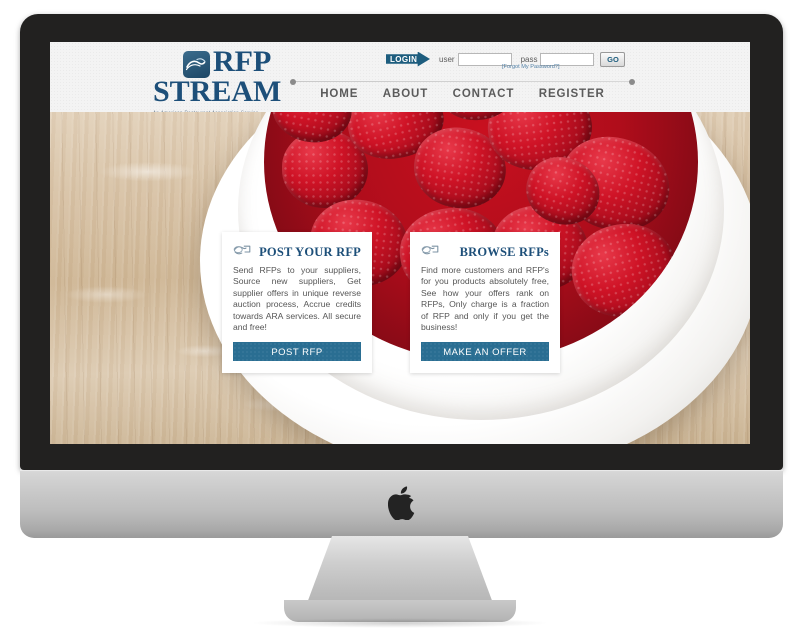 This screenshot has width=800, height=638. I want to click on go-button: GO, so click(613, 59).